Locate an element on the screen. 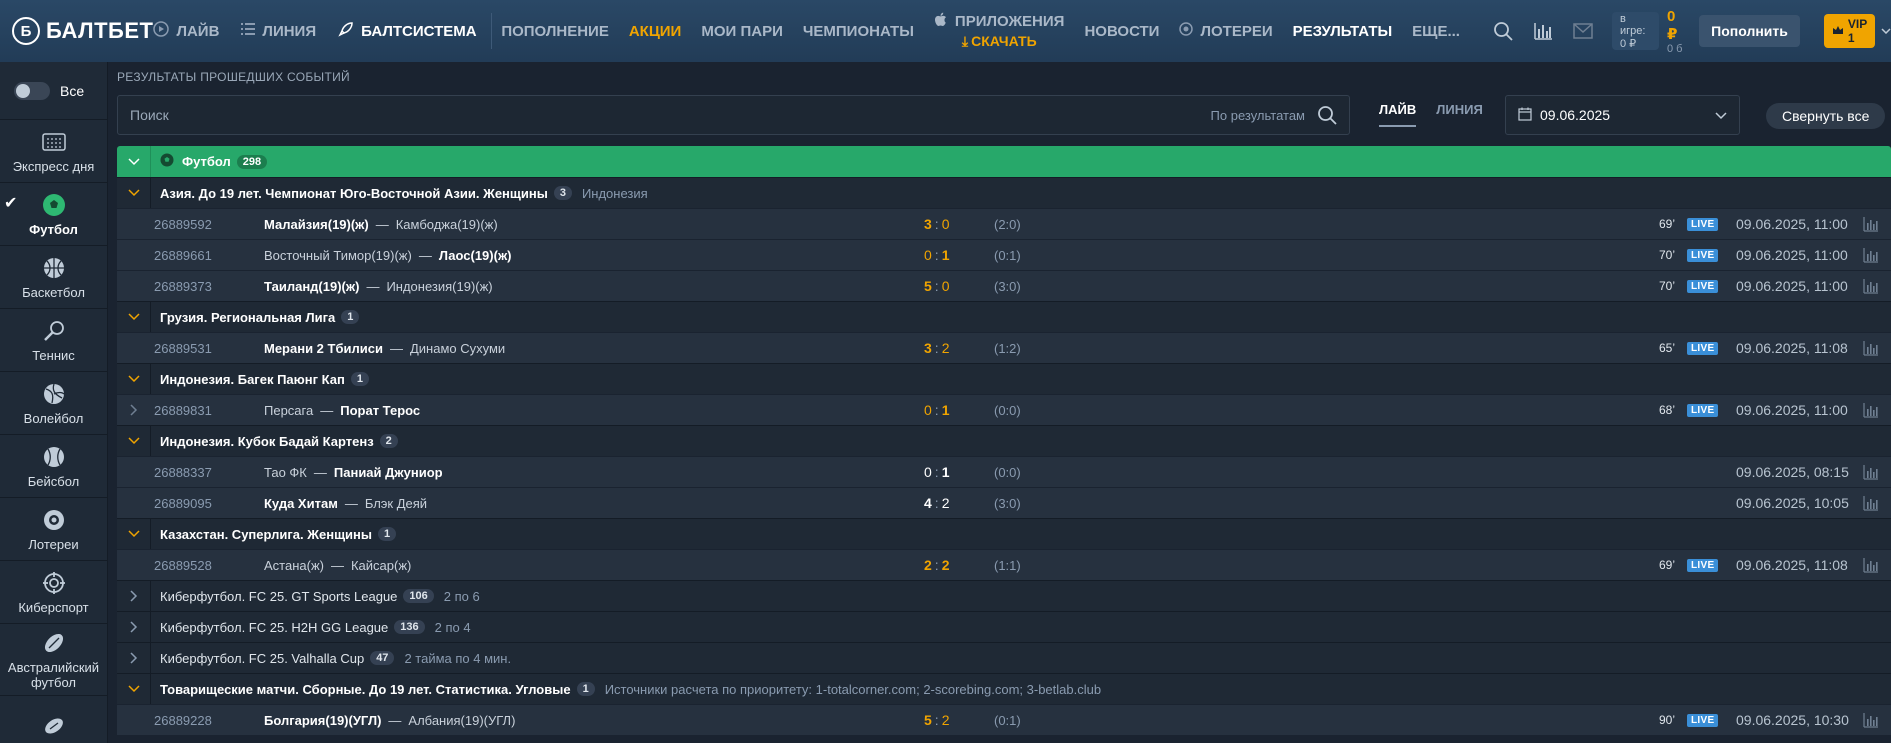 The width and height of the screenshot is (1891, 743). match-teams: Болгария(19)(УГЛ) — Албания(19)(УГЛ) is located at coordinates (389, 720).